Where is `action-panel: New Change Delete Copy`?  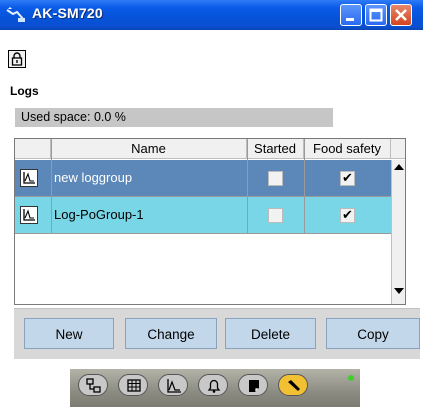
action-panel: New Change Delete Copy is located at coordinates (217, 333).